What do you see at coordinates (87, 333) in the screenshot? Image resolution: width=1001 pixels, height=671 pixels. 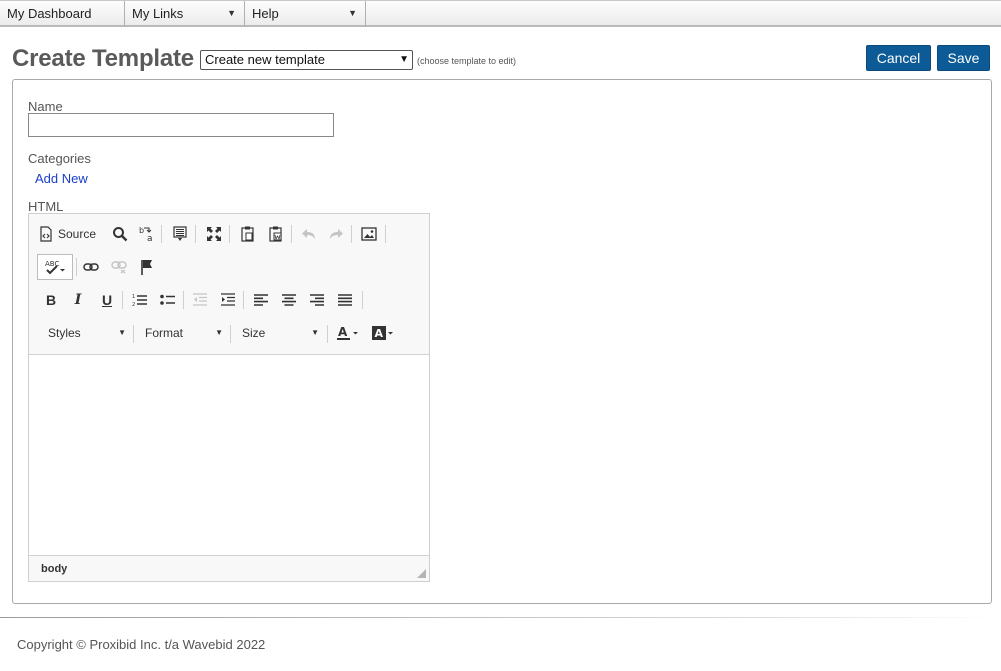 I see `styles-combo: Styles ▼` at bounding box center [87, 333].